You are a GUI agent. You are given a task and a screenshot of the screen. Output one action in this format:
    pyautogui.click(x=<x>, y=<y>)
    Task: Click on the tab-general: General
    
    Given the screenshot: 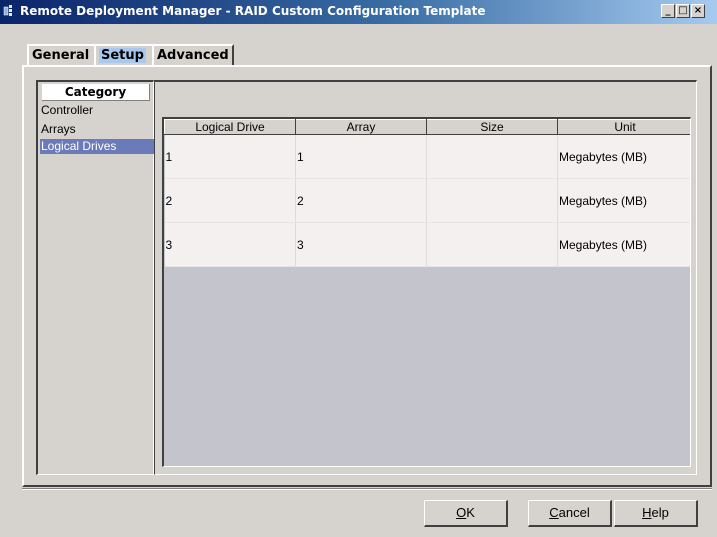 What is the action you would take?
    pyautogui.click(x=61, y=55)
    